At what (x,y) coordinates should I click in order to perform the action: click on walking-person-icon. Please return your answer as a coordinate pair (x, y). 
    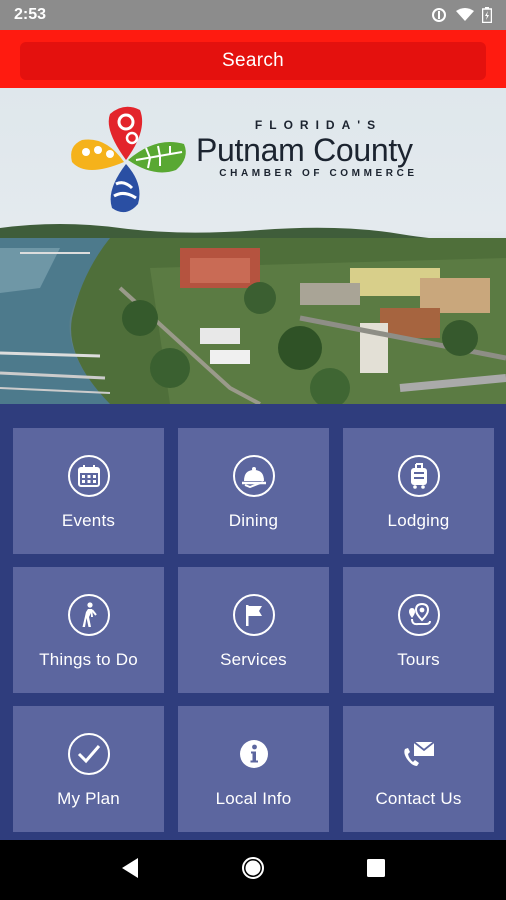
    Looking at the image, I should click on (88, 615).